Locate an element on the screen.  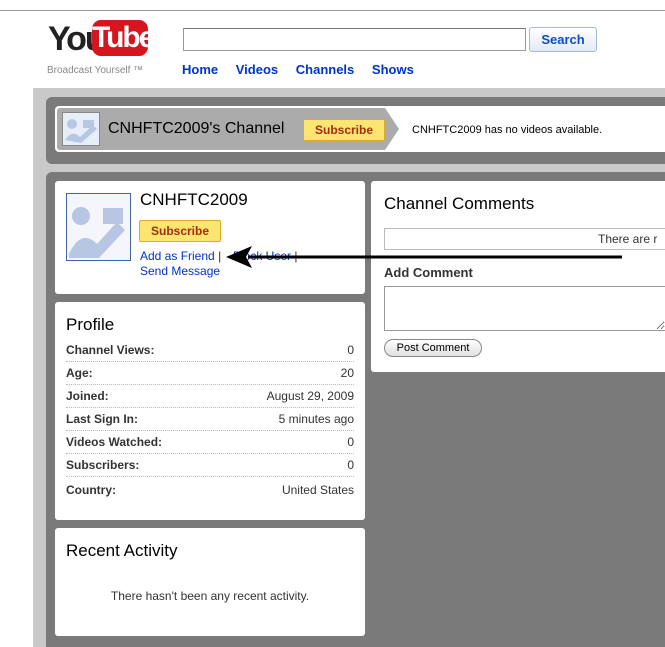
profile-row: Channel Views: 0 is located at coordinates (210, 350).